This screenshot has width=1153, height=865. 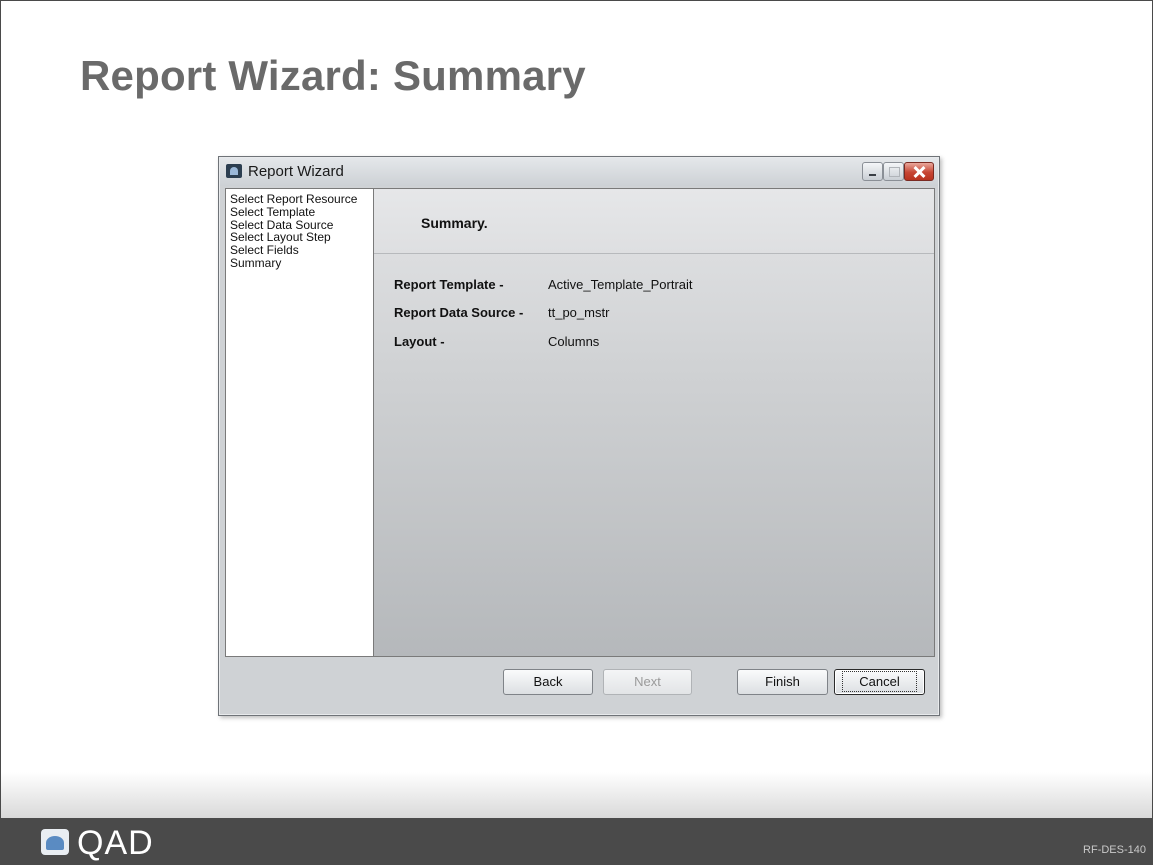 What do you see at coordinates (301, 212) in the screenshot?
I see `step-select-template: Select Template` at bounding box center [301, 212].